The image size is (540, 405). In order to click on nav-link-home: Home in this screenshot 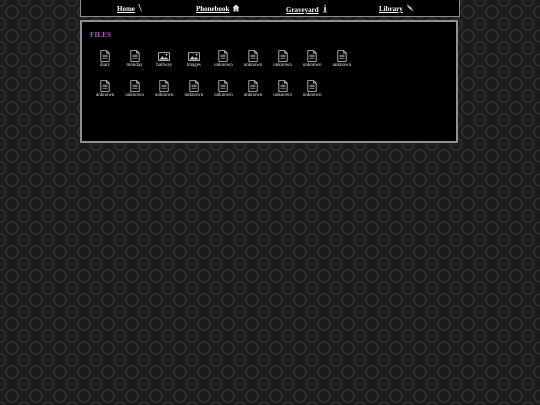, I will do `click(130, 8)`.